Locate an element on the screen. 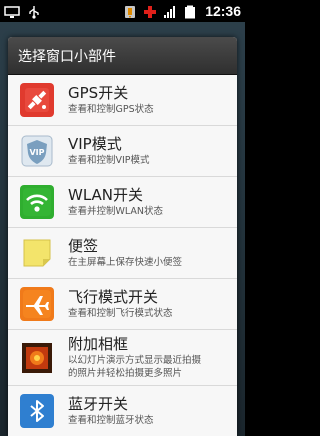 This screenshot has height=436, width=320. widget-item-photo-frame: 附加相框 以幻灯片演示方式显示最近拍摄 的照片并轻松拍摄更多照片 is located at coordinates (122, 358).